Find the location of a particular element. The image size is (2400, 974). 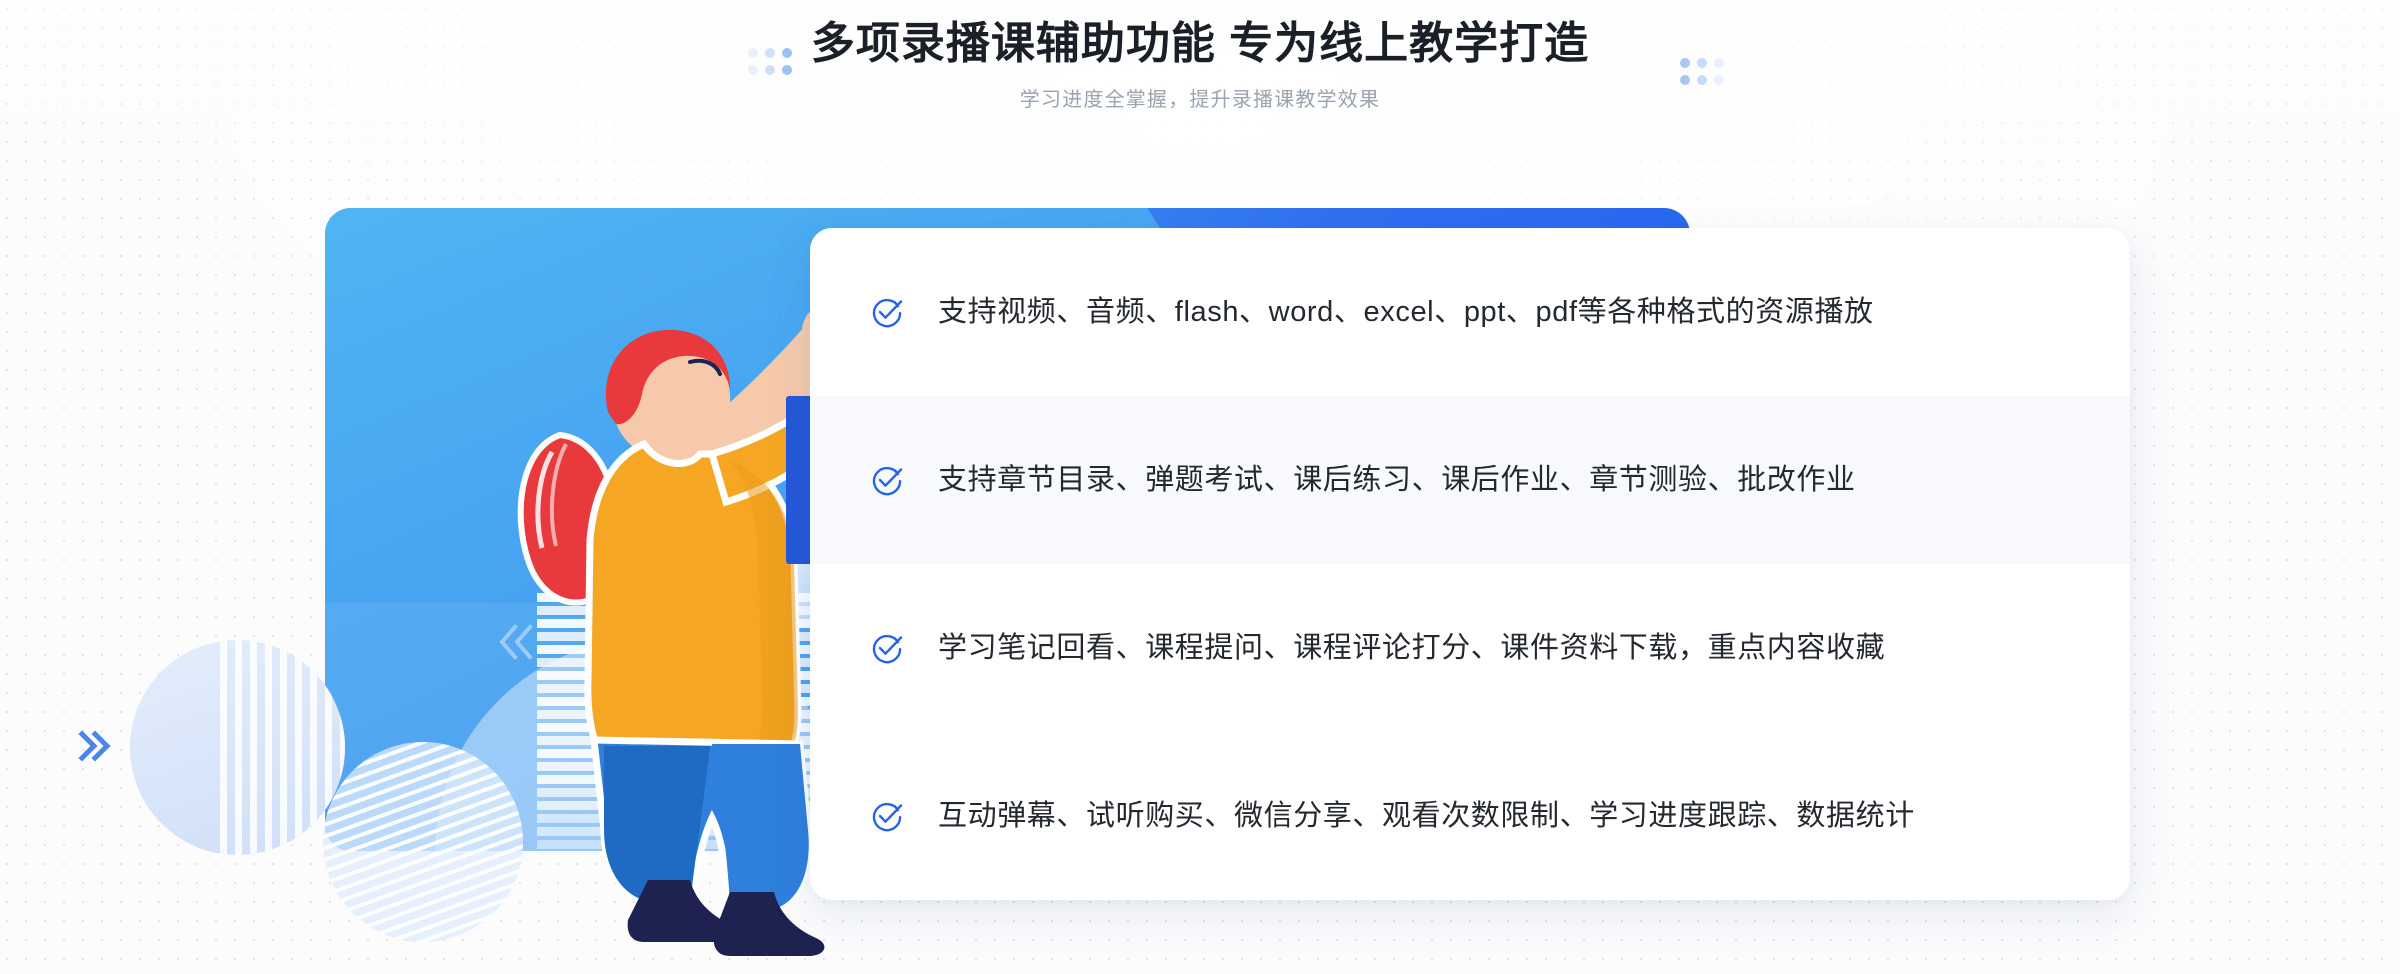

feature-row-chapters-exams: 支持章节目录、弹题考试、课后练习、课后作业、章节测验、批改作业 is located at coordinates (1470, 480).